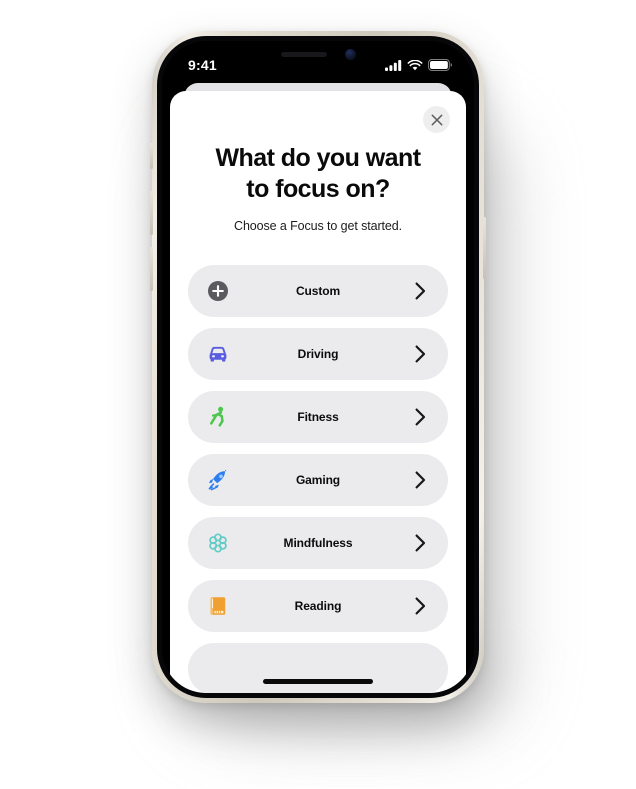 The width and height of the screenshot is (636, 789). What do you see at coordinates (318, 681) in the screenshot?
I see `home-indicator` at bounding box center [318, 681].